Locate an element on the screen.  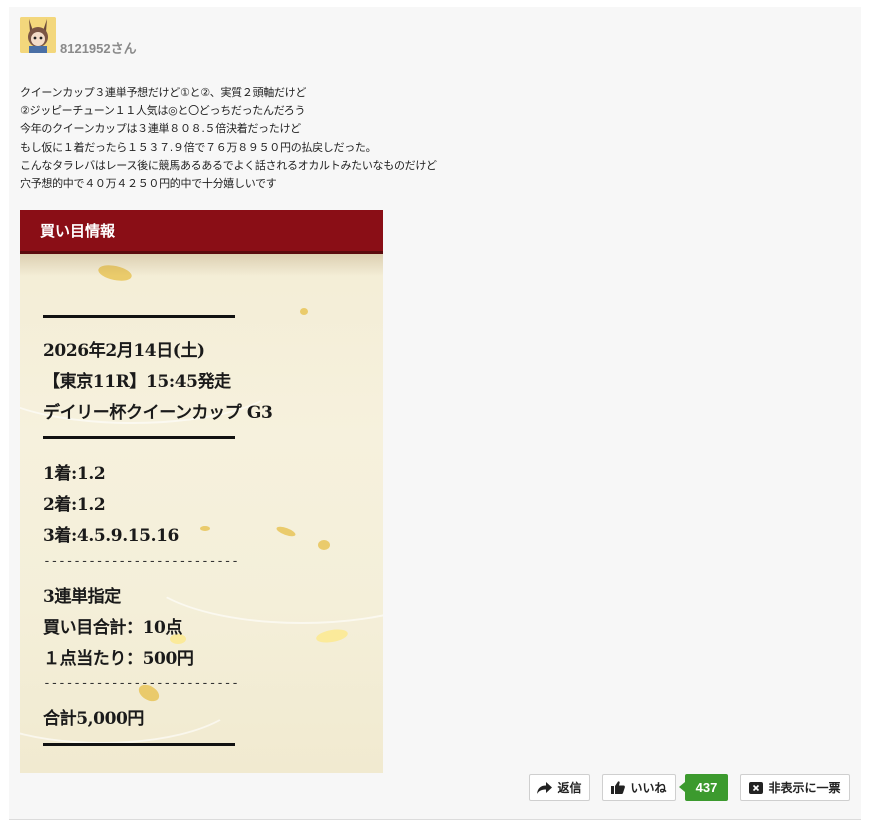
user-avatar is located at coordinates (38, 35).